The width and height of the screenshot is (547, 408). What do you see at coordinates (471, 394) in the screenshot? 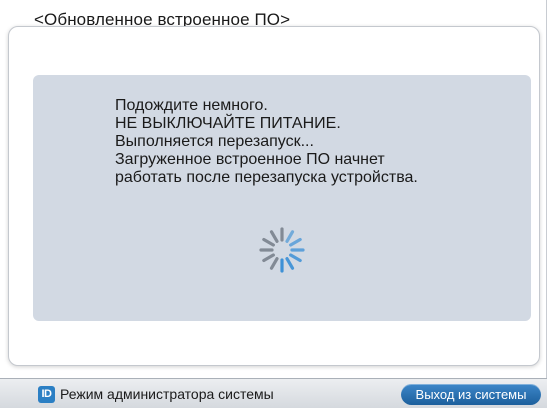
I see `logout-button: Выход из системы` at bounding box center [471, 394].